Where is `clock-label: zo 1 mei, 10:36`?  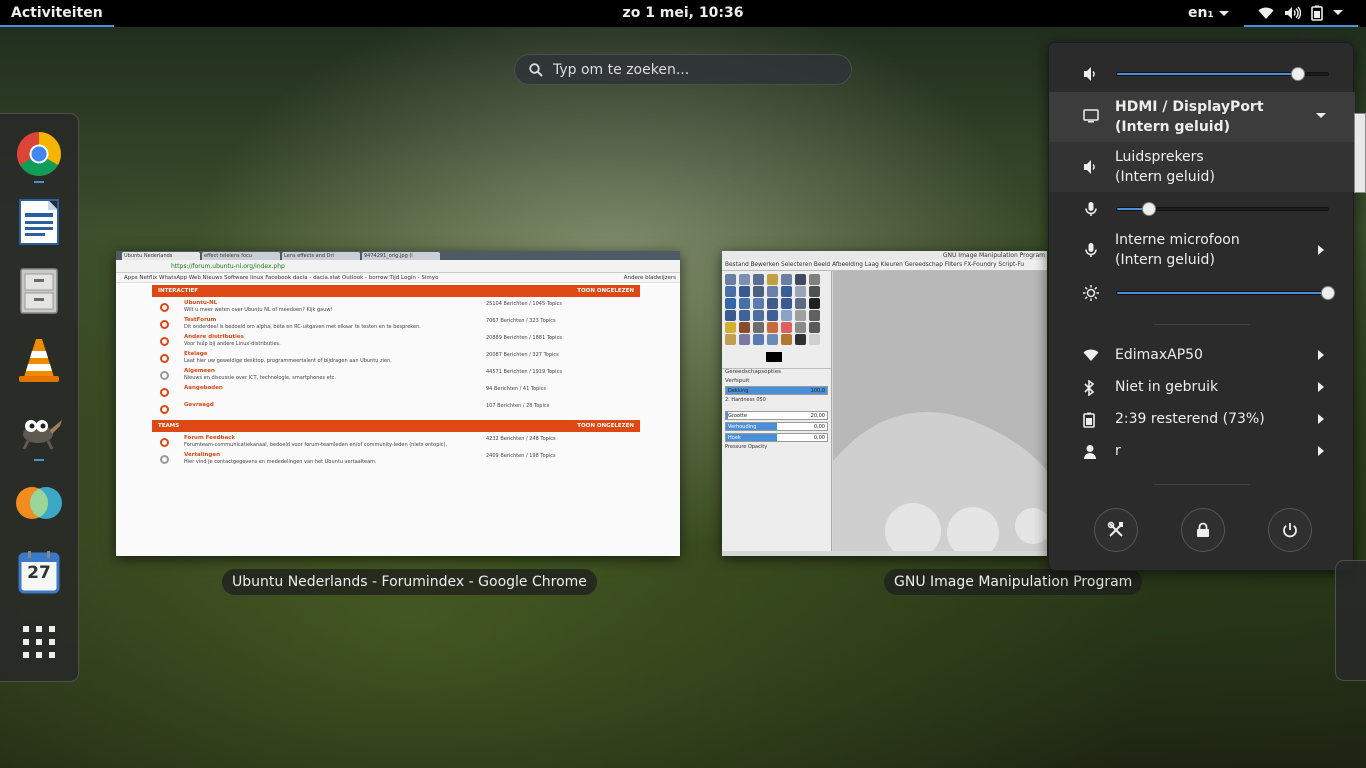
clock-label: zo 1 mei, 10:36 is located at coordinates (683, 13).